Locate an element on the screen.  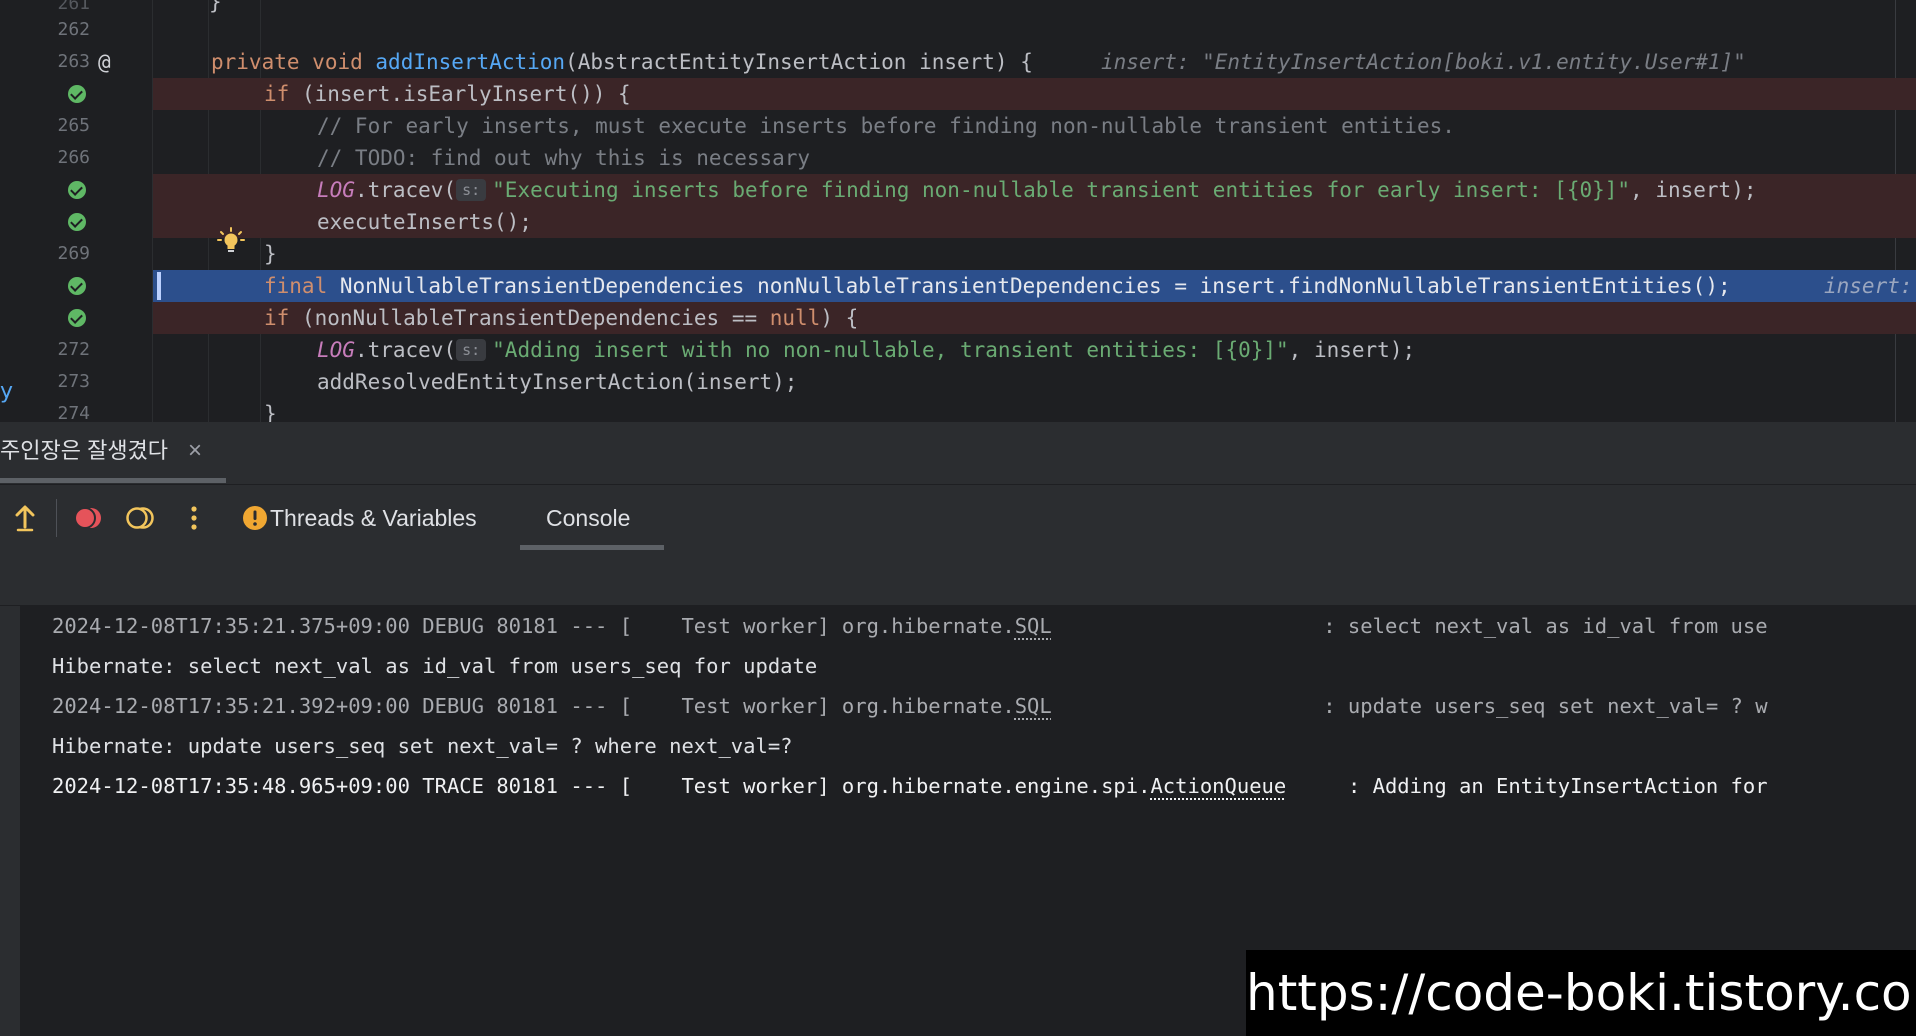
console-gutter is located at coordinates (10, 821).